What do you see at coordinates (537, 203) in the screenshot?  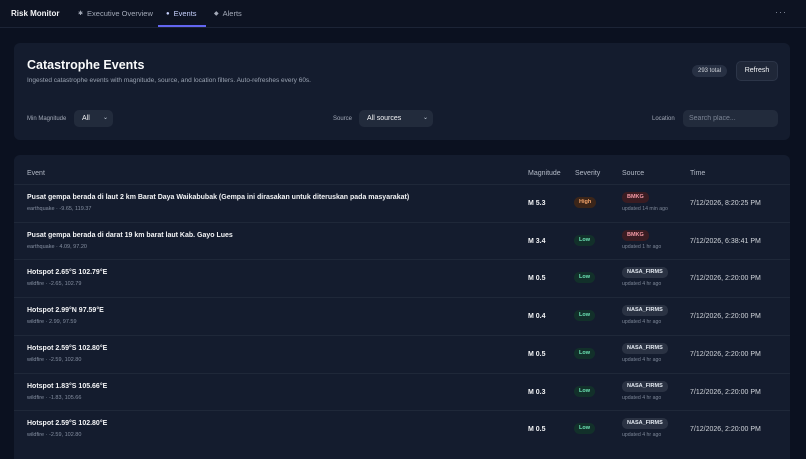 I see `event-magnitude: M 5.3` at bounding box center [537, 203].